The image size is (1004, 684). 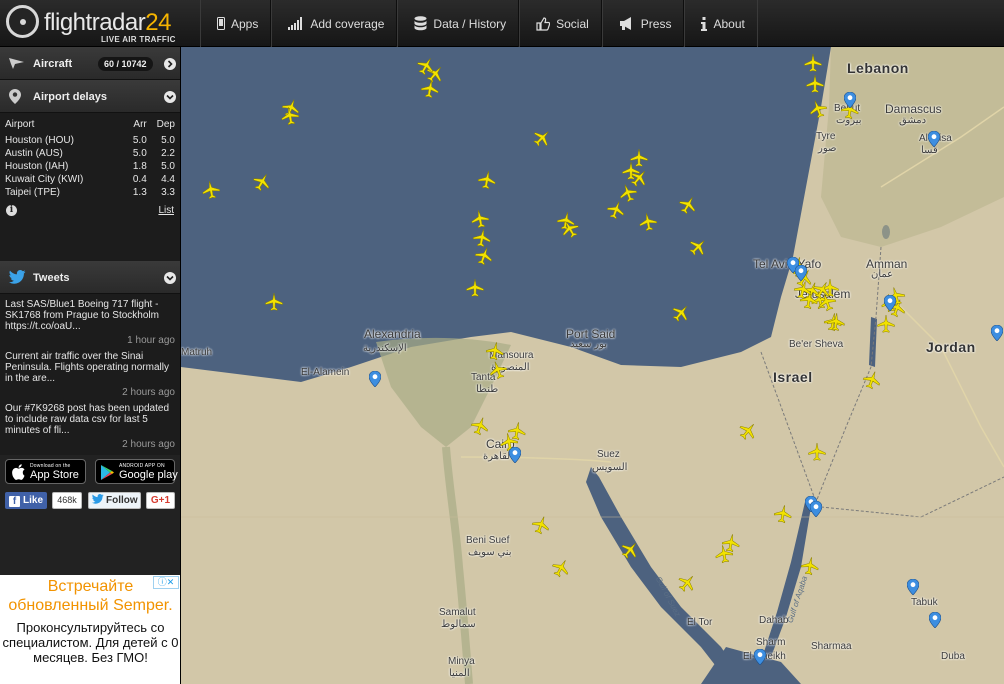 I want to click on delay-arr-cell: 1.8, so click(x=139, y=166).